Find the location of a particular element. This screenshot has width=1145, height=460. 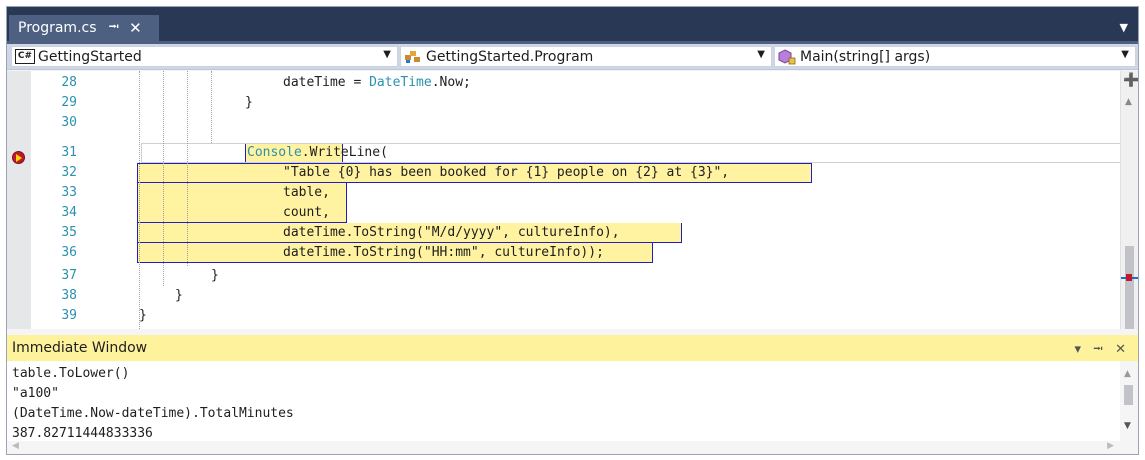

line-number: 29 is located at coordinates (69, 102).